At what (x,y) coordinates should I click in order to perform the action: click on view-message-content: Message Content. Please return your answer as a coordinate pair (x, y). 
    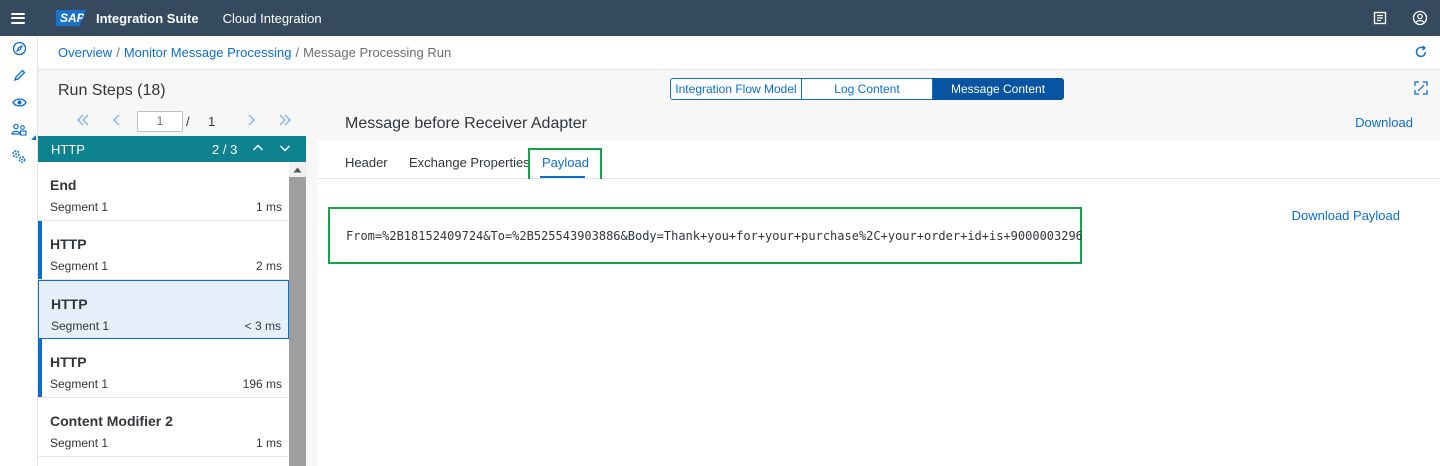
    Looking at the image, I should click on (998, 89).